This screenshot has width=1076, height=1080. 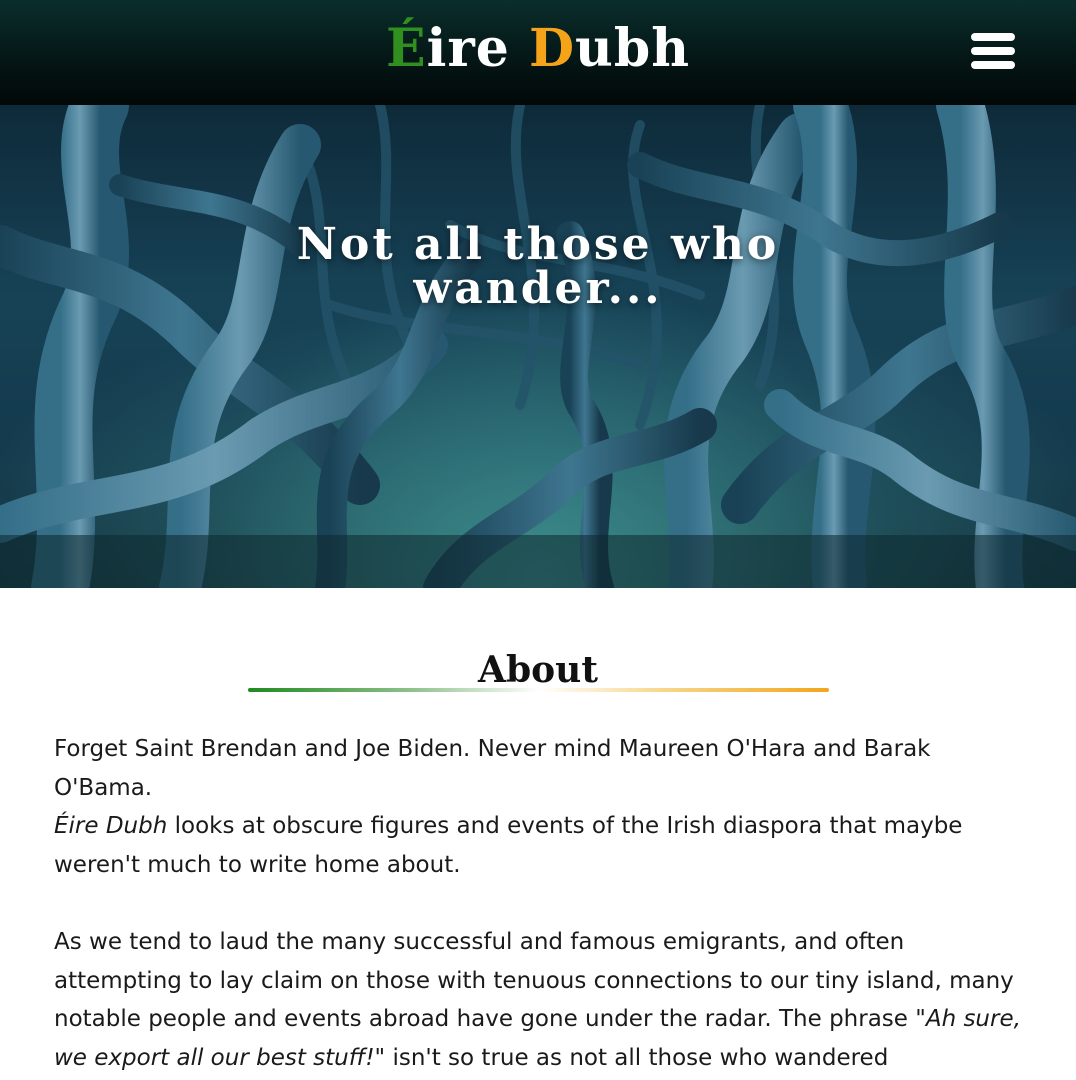 What do you see at coordinates (538, 690) in the screenshot?
I see `section-divider` at bounding box center [538, 690].